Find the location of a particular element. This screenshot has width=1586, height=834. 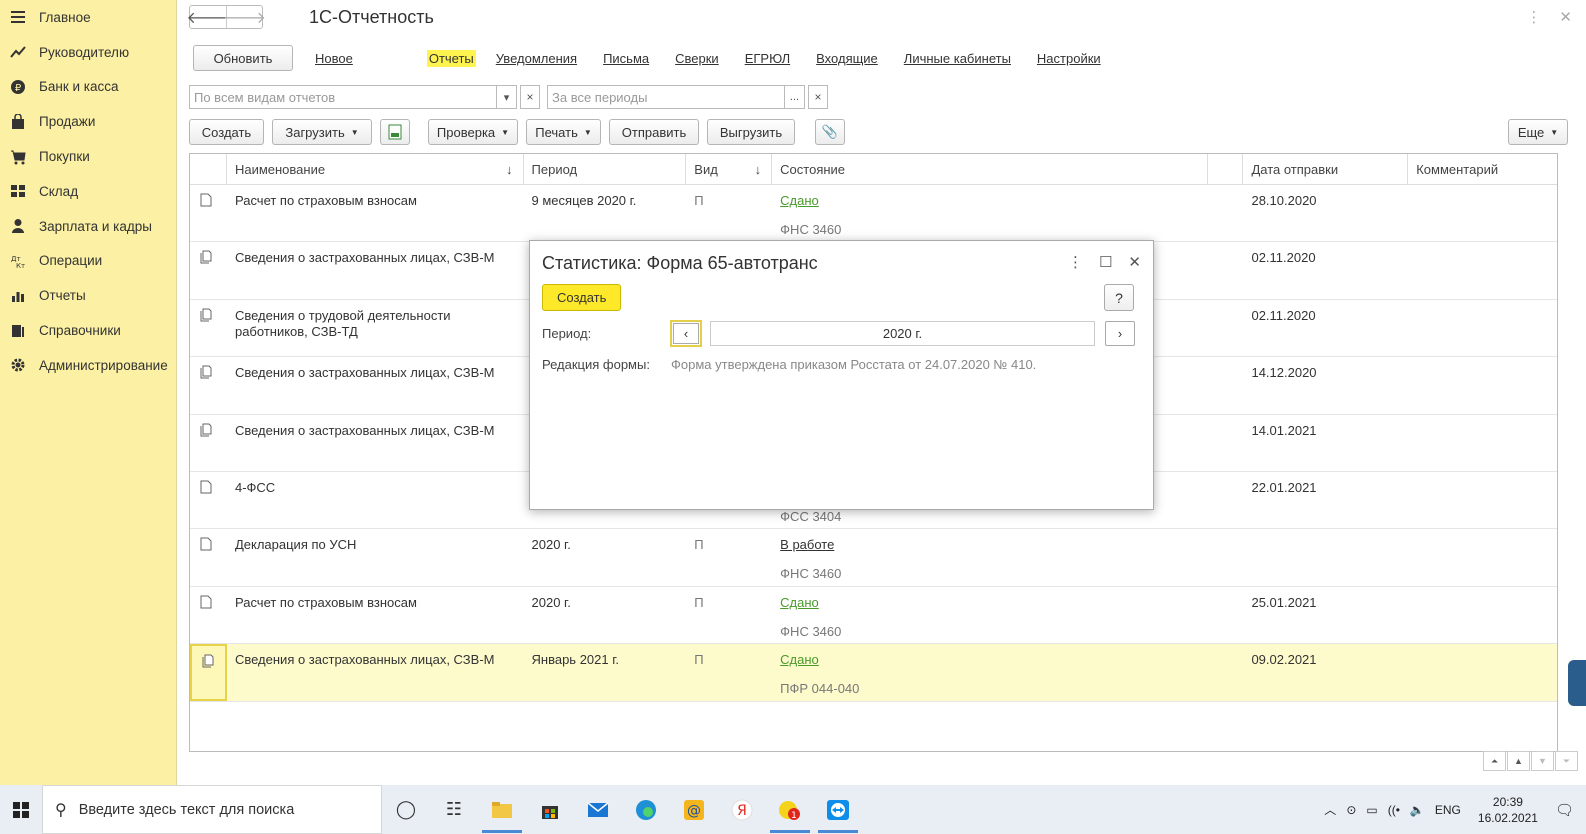

send-button: Отправить is located at coordinates (654, 132).